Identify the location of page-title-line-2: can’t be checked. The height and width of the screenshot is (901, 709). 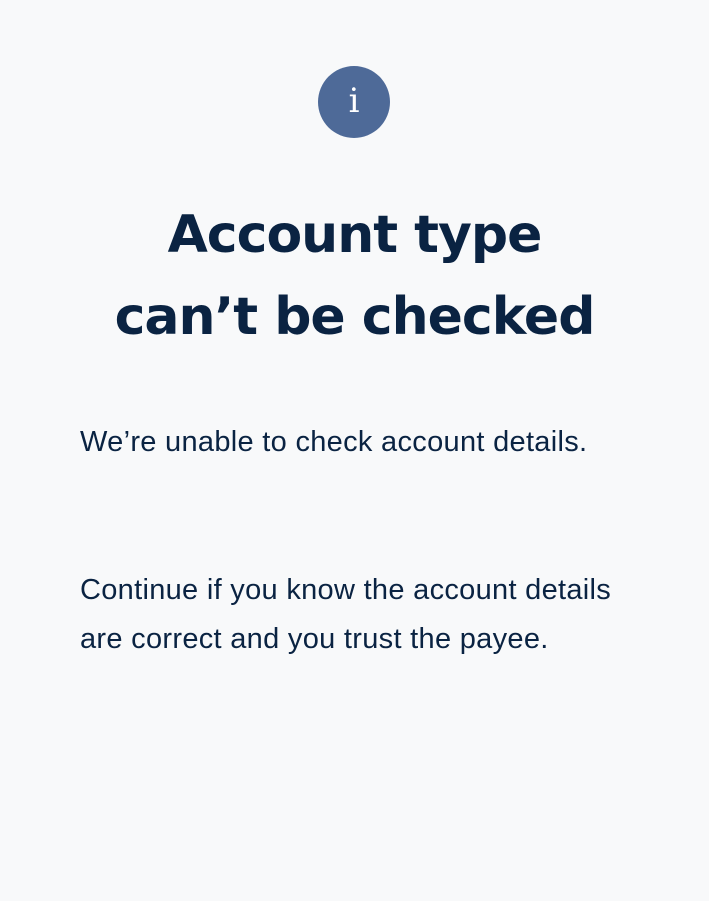
(355, 317).